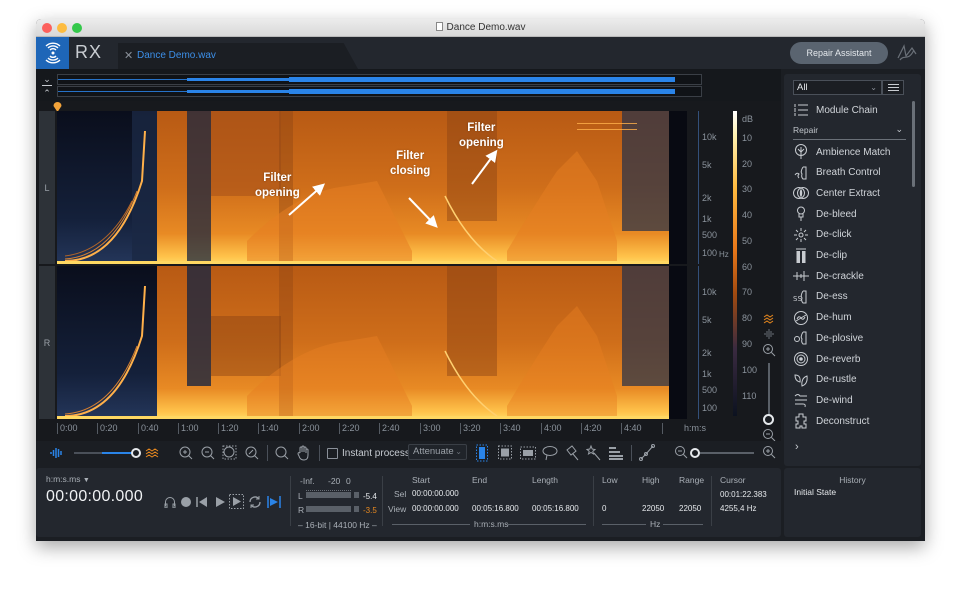  I want to click on module-chain-icon, so click(801, 110).